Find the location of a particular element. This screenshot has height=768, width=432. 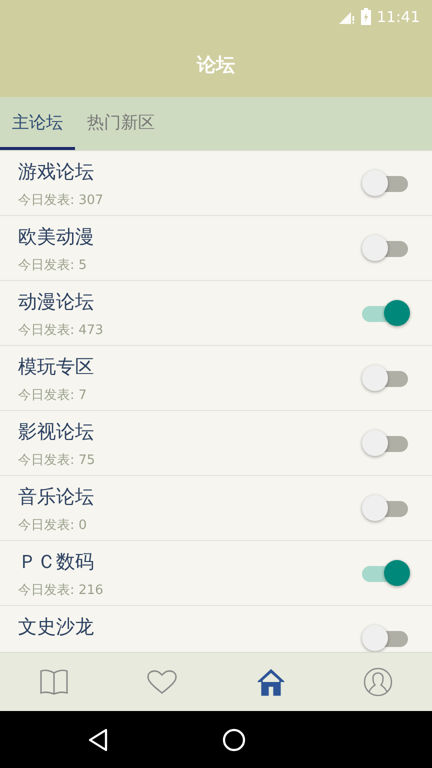

forum-row: 影视论坛 今日发表: 75 is located at coordinates (216, 443).